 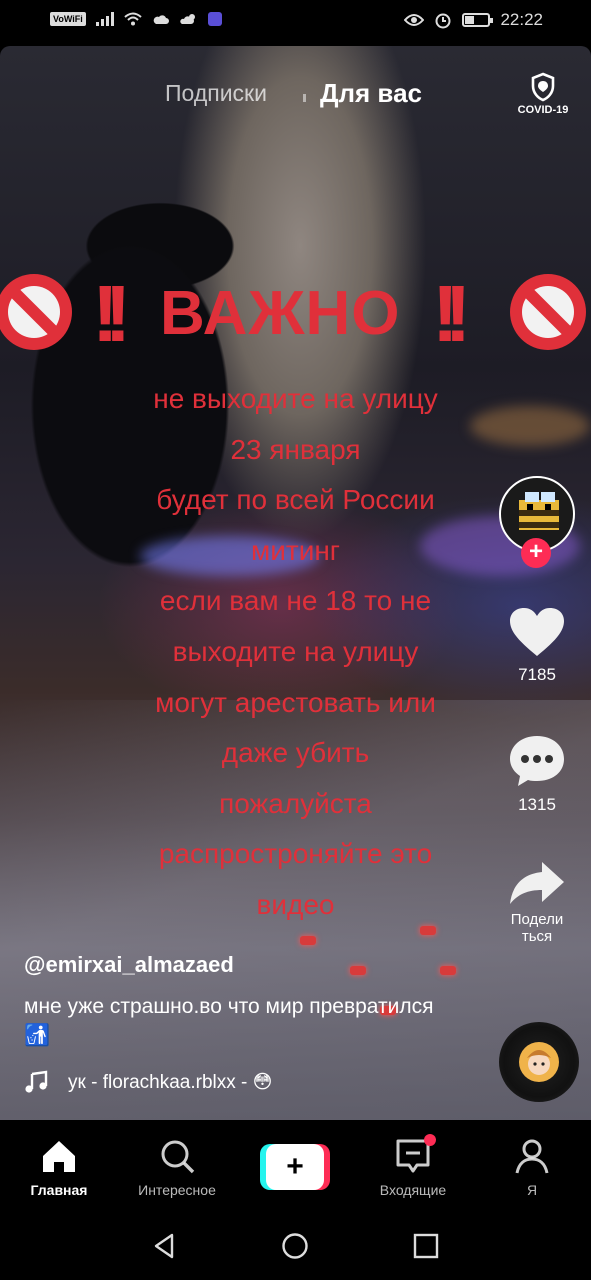 What do you see at coordinates (308, 940) in the screenshot?
I see `car-light` at bounding box center [308, 940].